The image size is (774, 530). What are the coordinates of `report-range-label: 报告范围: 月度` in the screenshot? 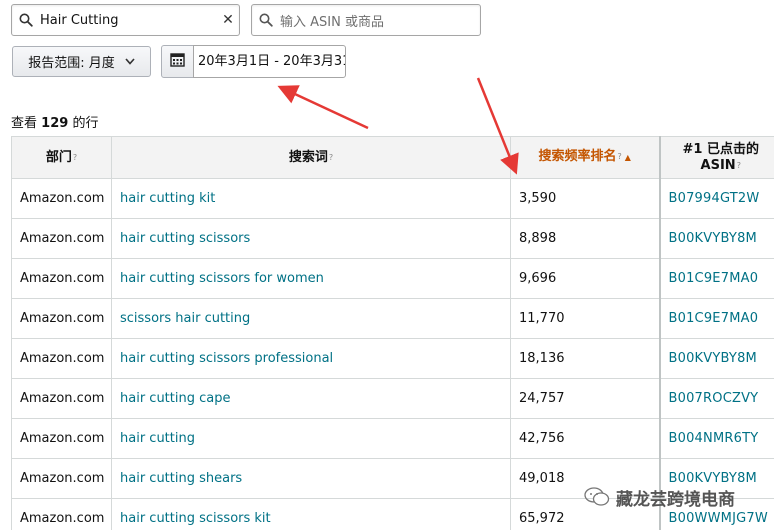 It's located at (71, 63).